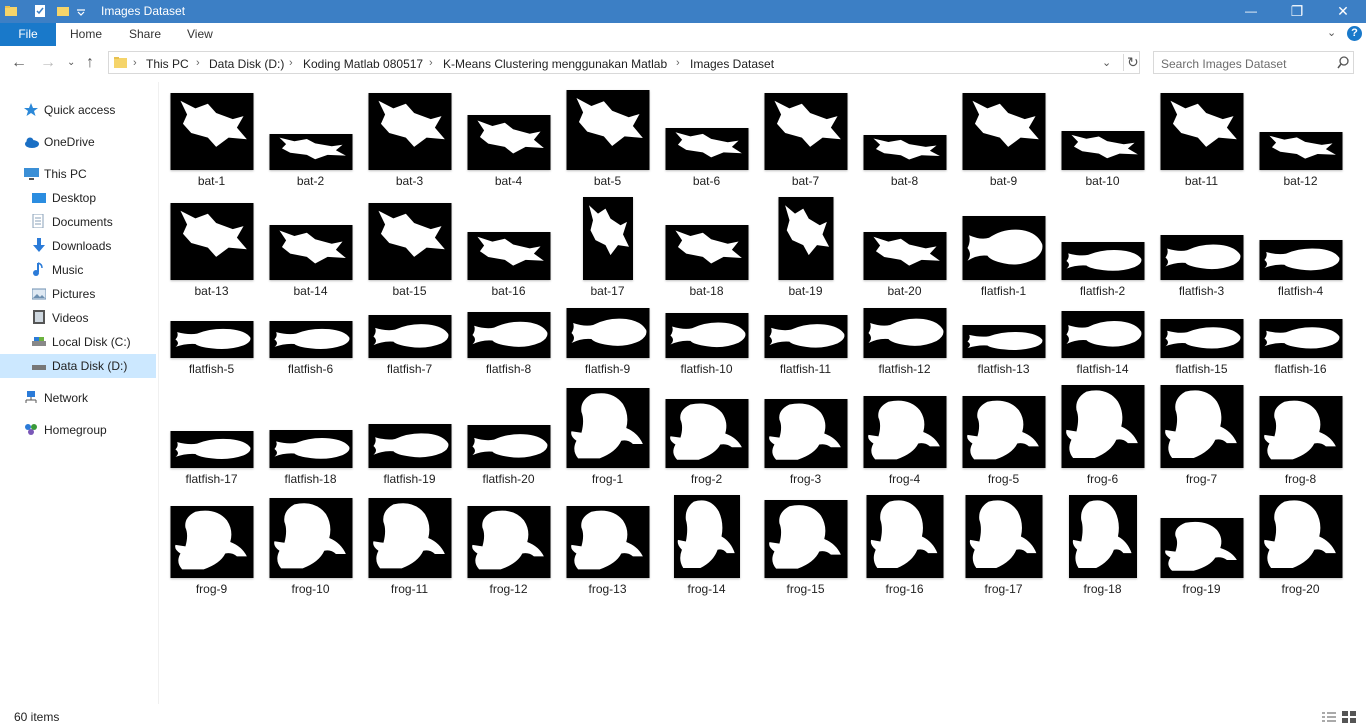  I want to click on nav-homegroup: Homegroup, so click(88, 430).